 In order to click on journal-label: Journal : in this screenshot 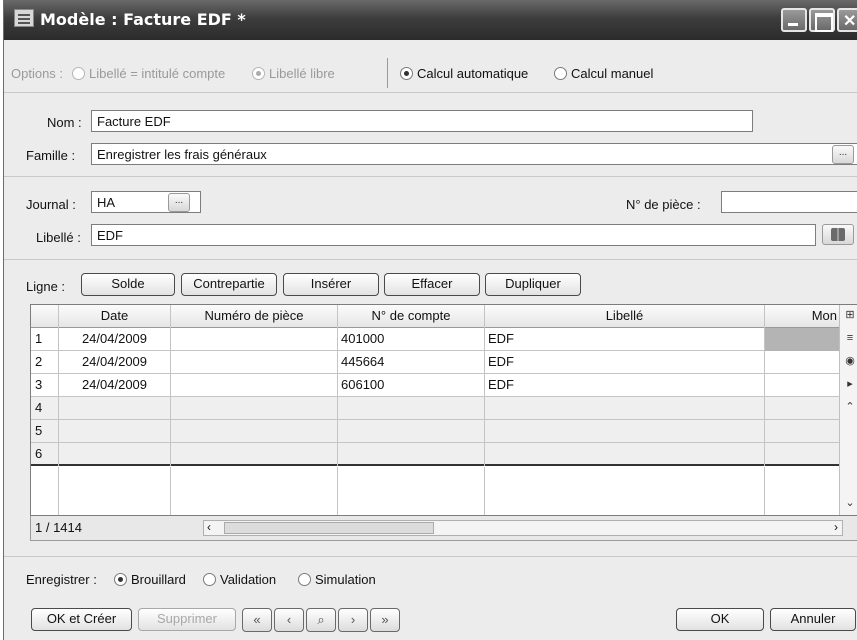, I will do `click(51, 204)`.